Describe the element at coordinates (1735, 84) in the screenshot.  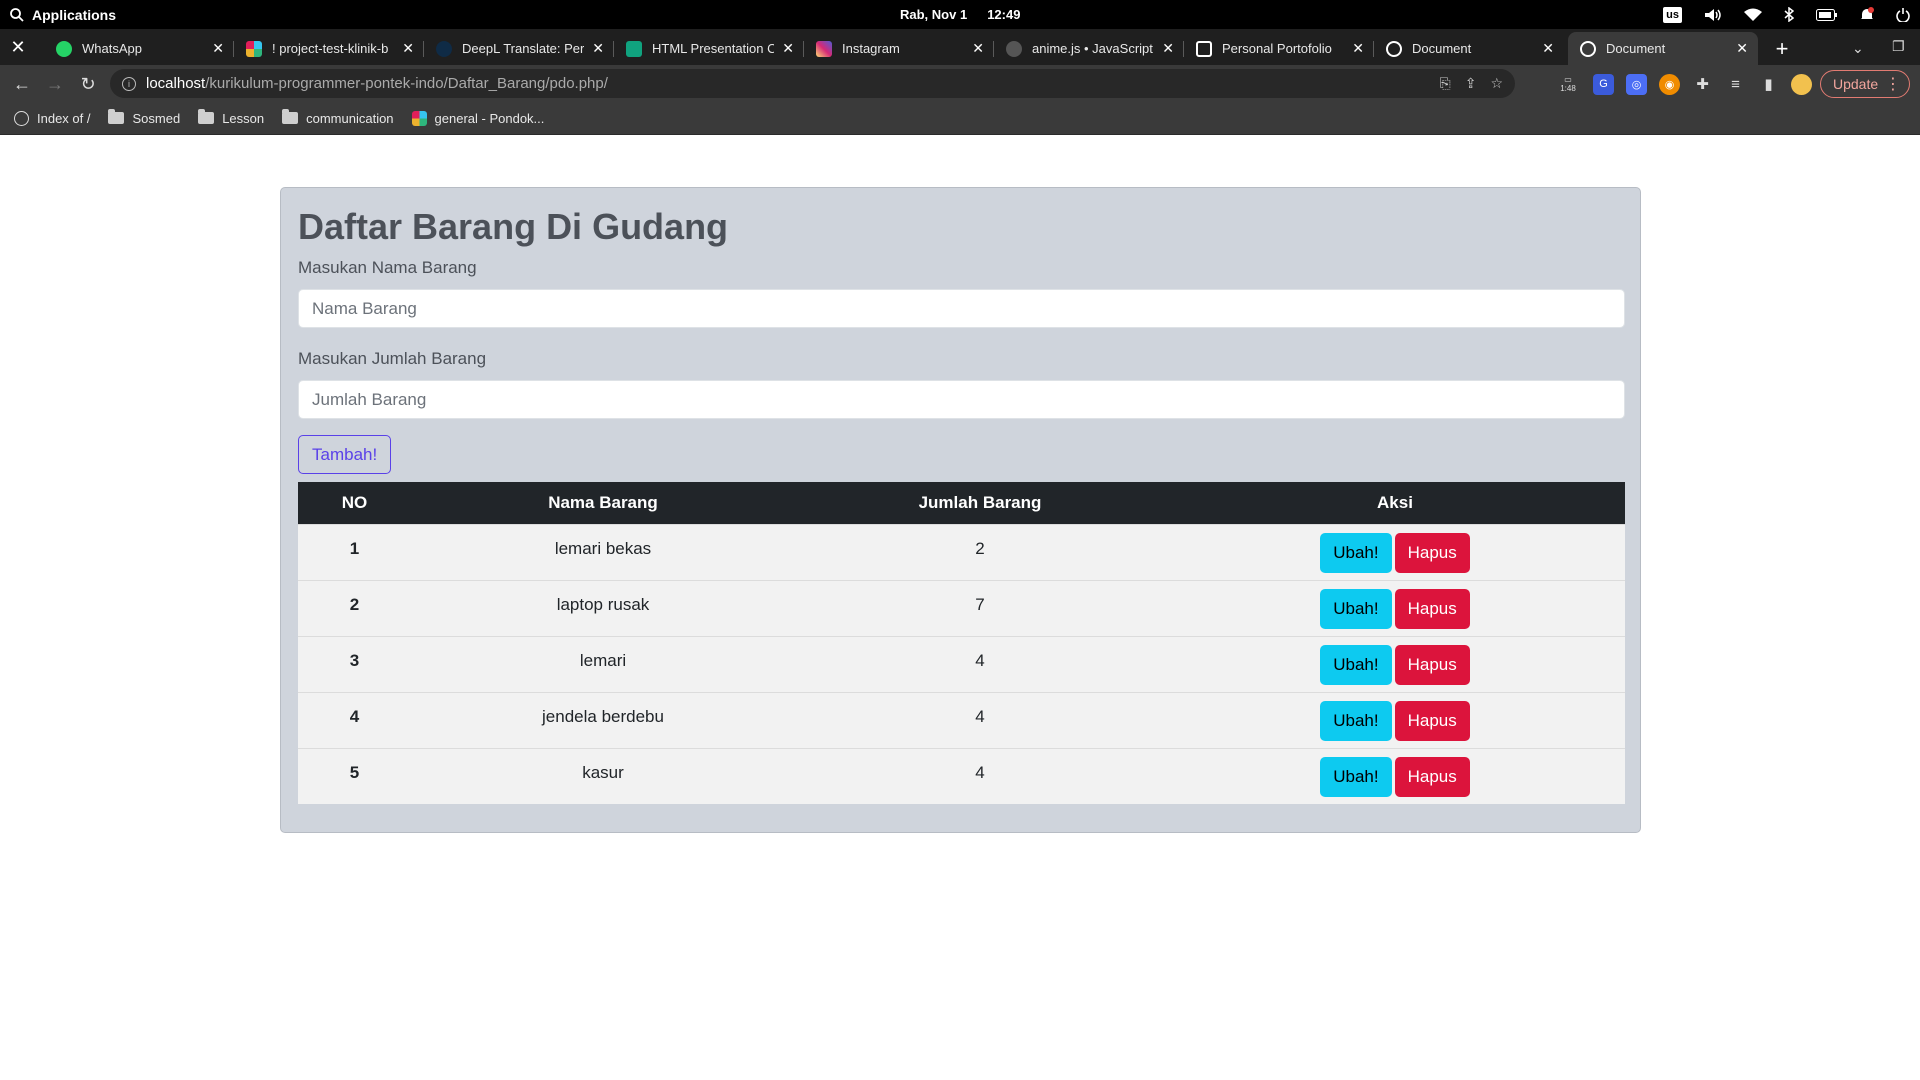
I see `reading-list-icon: ≡` at that location.